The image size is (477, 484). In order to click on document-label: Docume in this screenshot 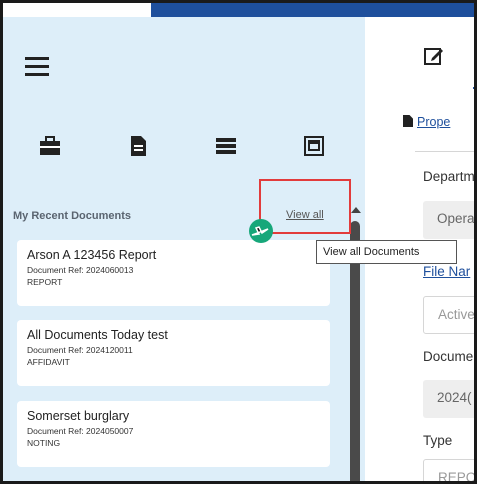, I will do `click(448, 356)`.